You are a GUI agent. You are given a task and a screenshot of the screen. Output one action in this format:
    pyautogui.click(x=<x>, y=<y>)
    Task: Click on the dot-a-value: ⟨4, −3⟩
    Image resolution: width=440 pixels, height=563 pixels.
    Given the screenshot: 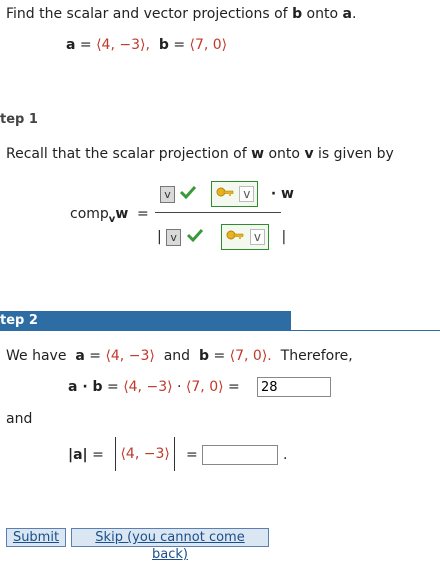 What is the action you would take?
    pyautogui.click(x=148, y=387)
    